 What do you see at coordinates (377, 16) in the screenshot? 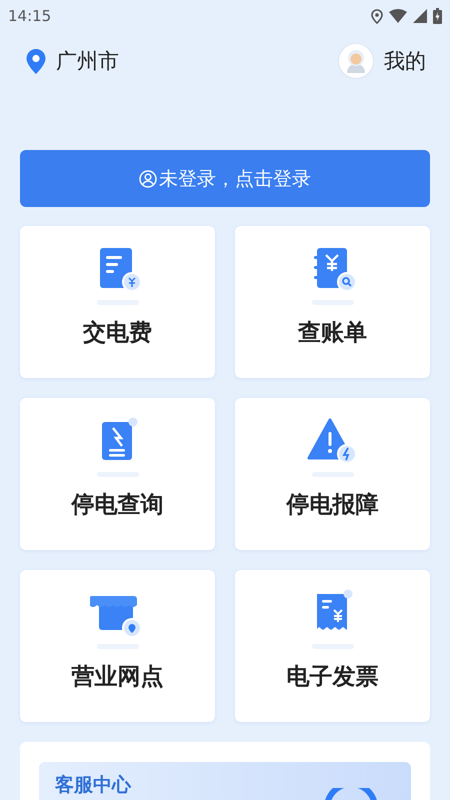
I see `location-status-icon` at bounding box center [377, 16].